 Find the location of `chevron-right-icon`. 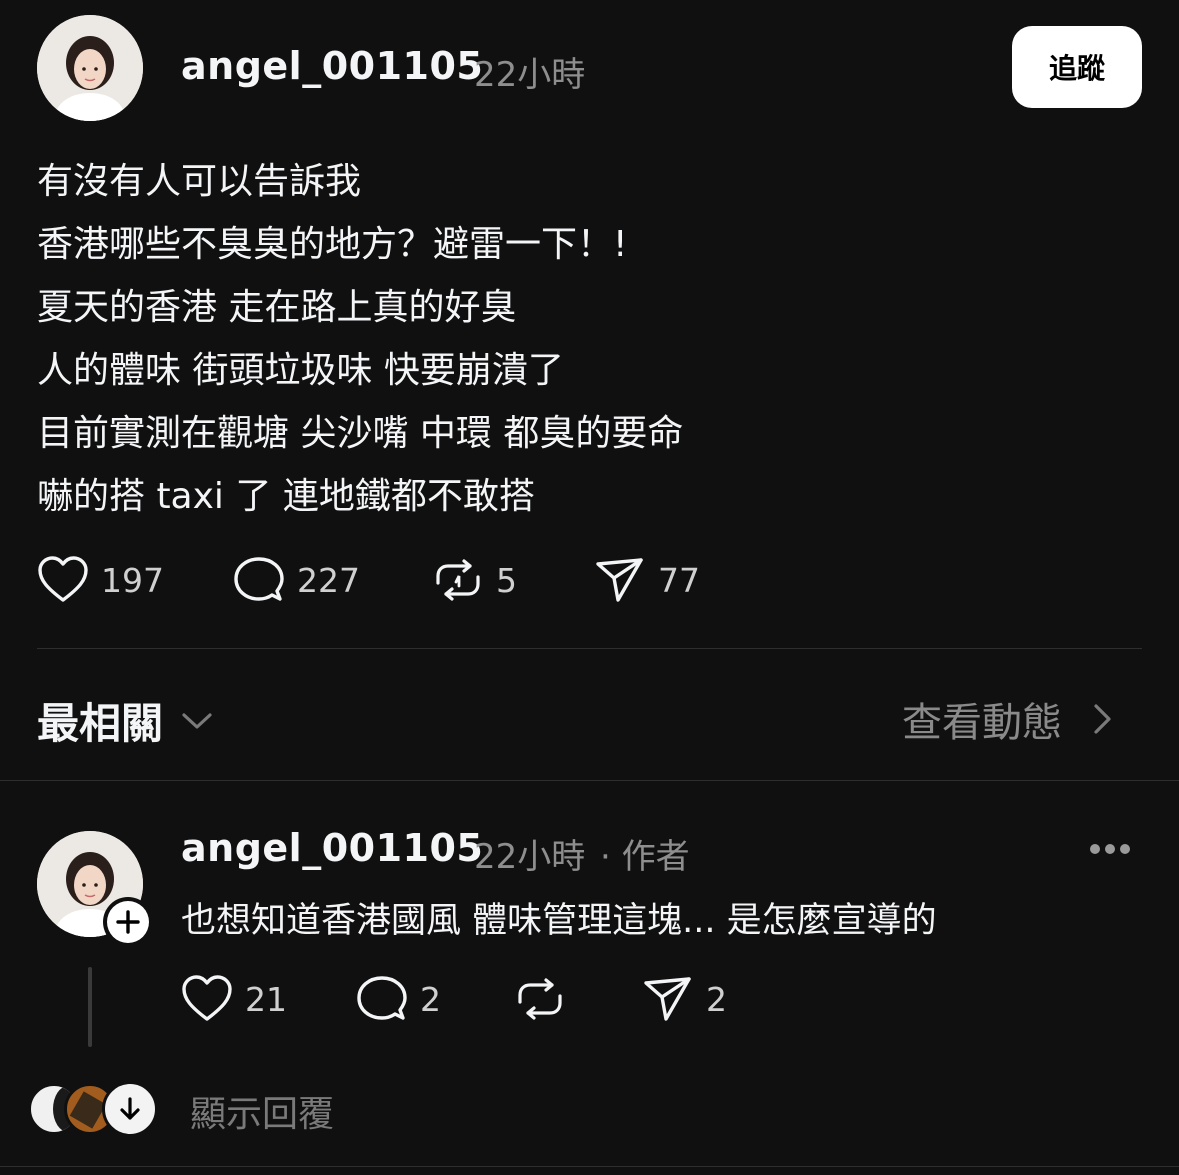

chevron-right-icon is located at coordinates (1102, 719).